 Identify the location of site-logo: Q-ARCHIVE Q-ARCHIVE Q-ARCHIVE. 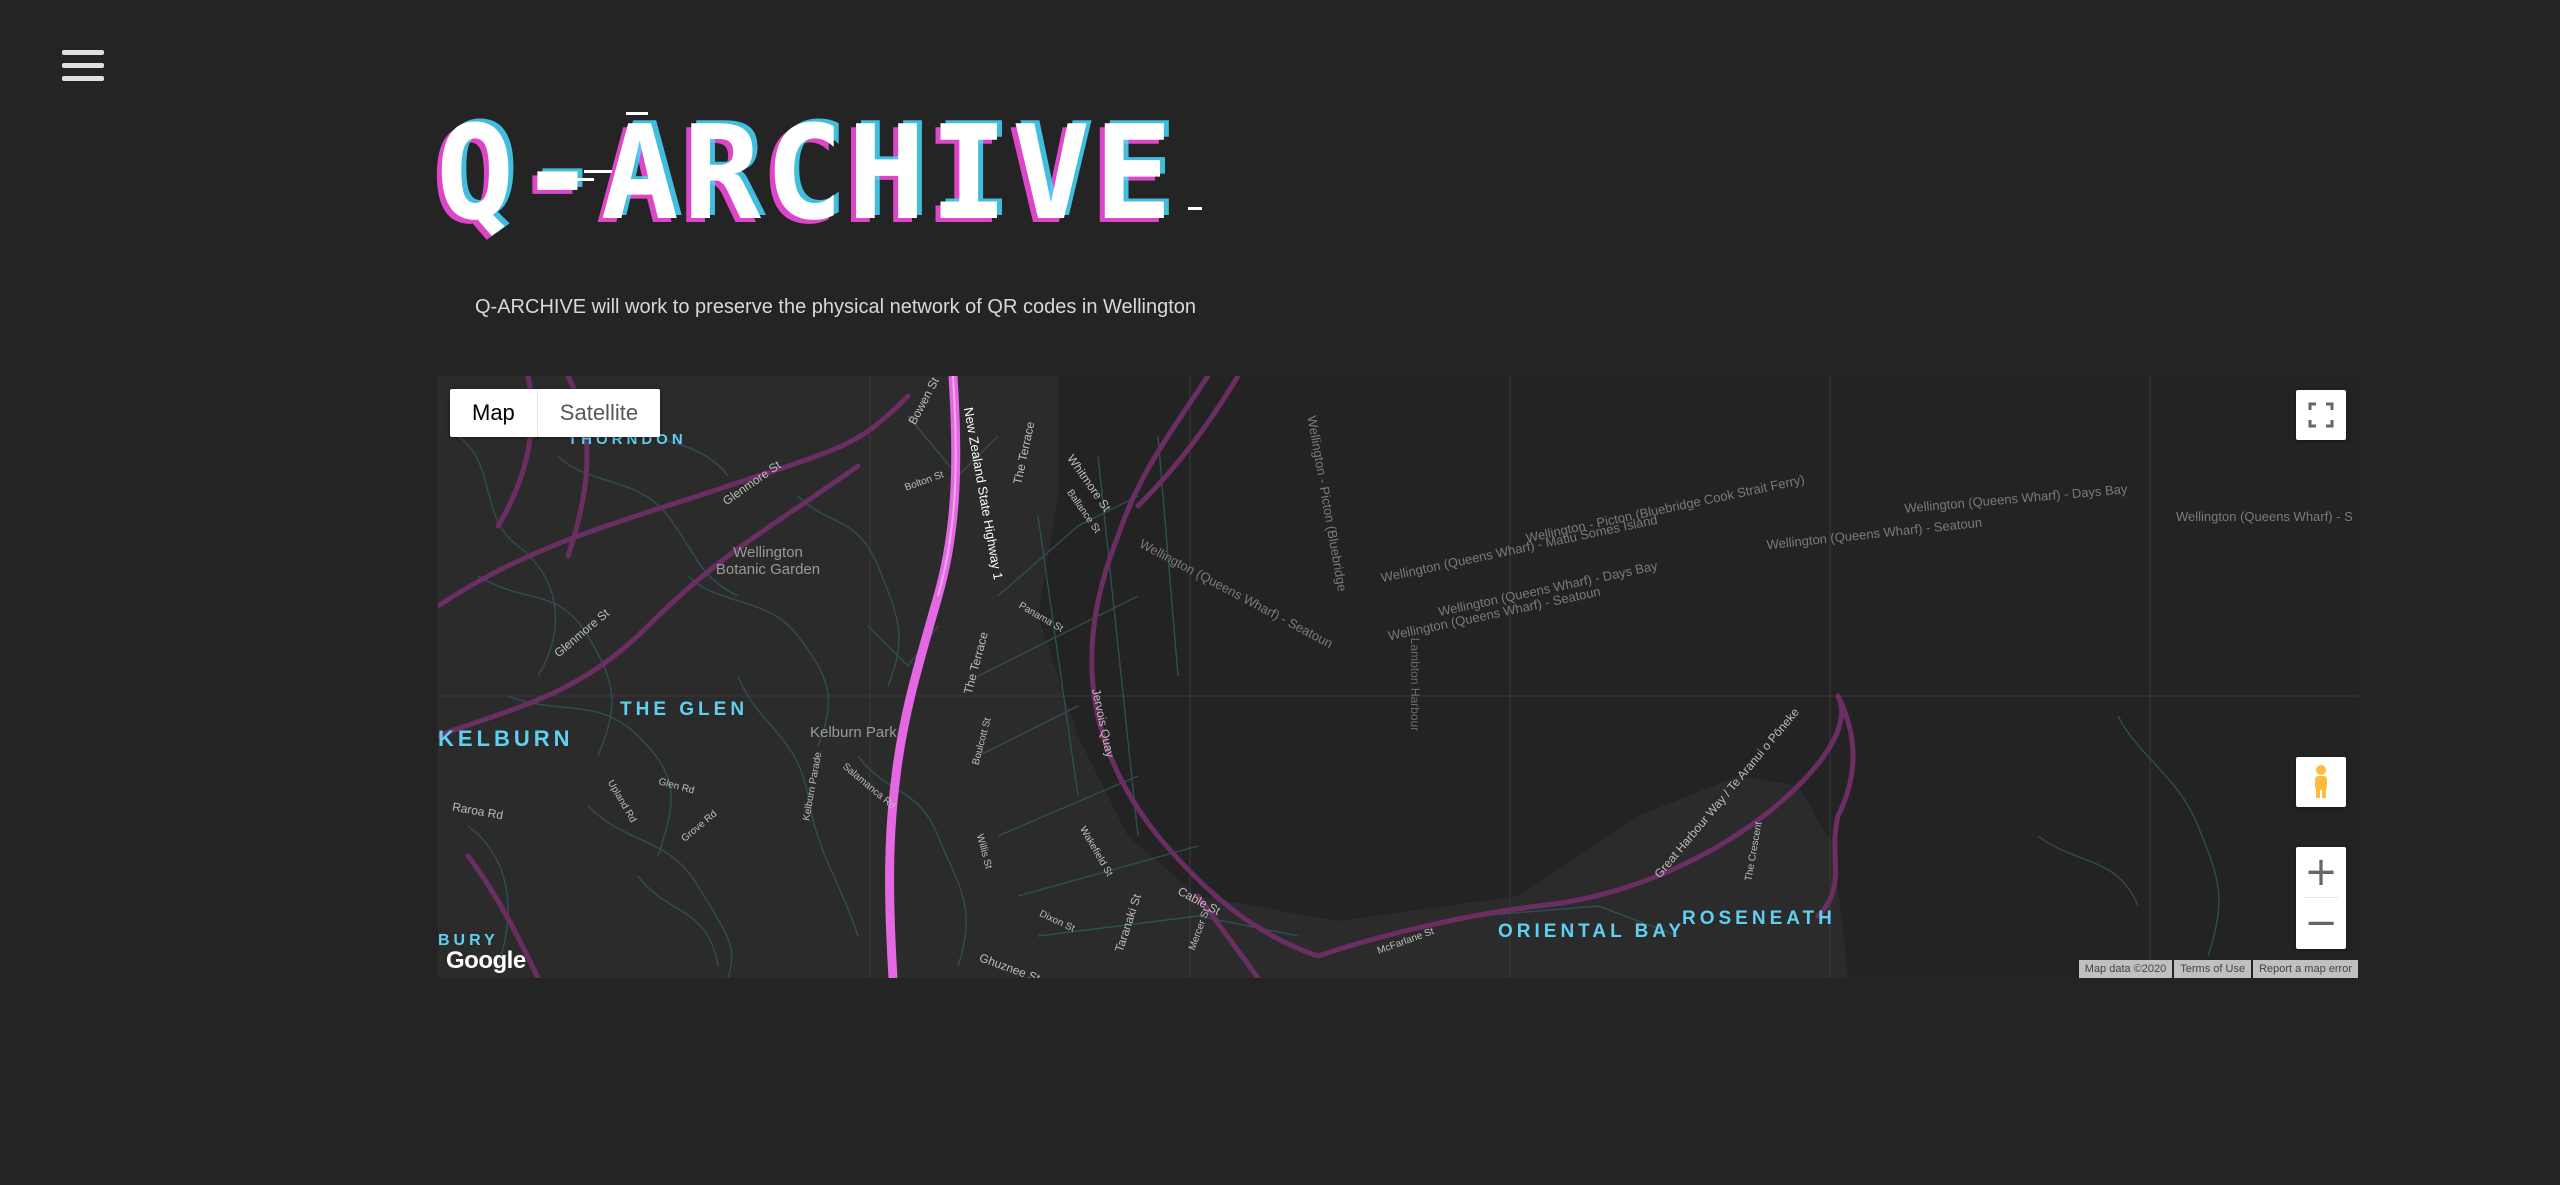
(823, 173).